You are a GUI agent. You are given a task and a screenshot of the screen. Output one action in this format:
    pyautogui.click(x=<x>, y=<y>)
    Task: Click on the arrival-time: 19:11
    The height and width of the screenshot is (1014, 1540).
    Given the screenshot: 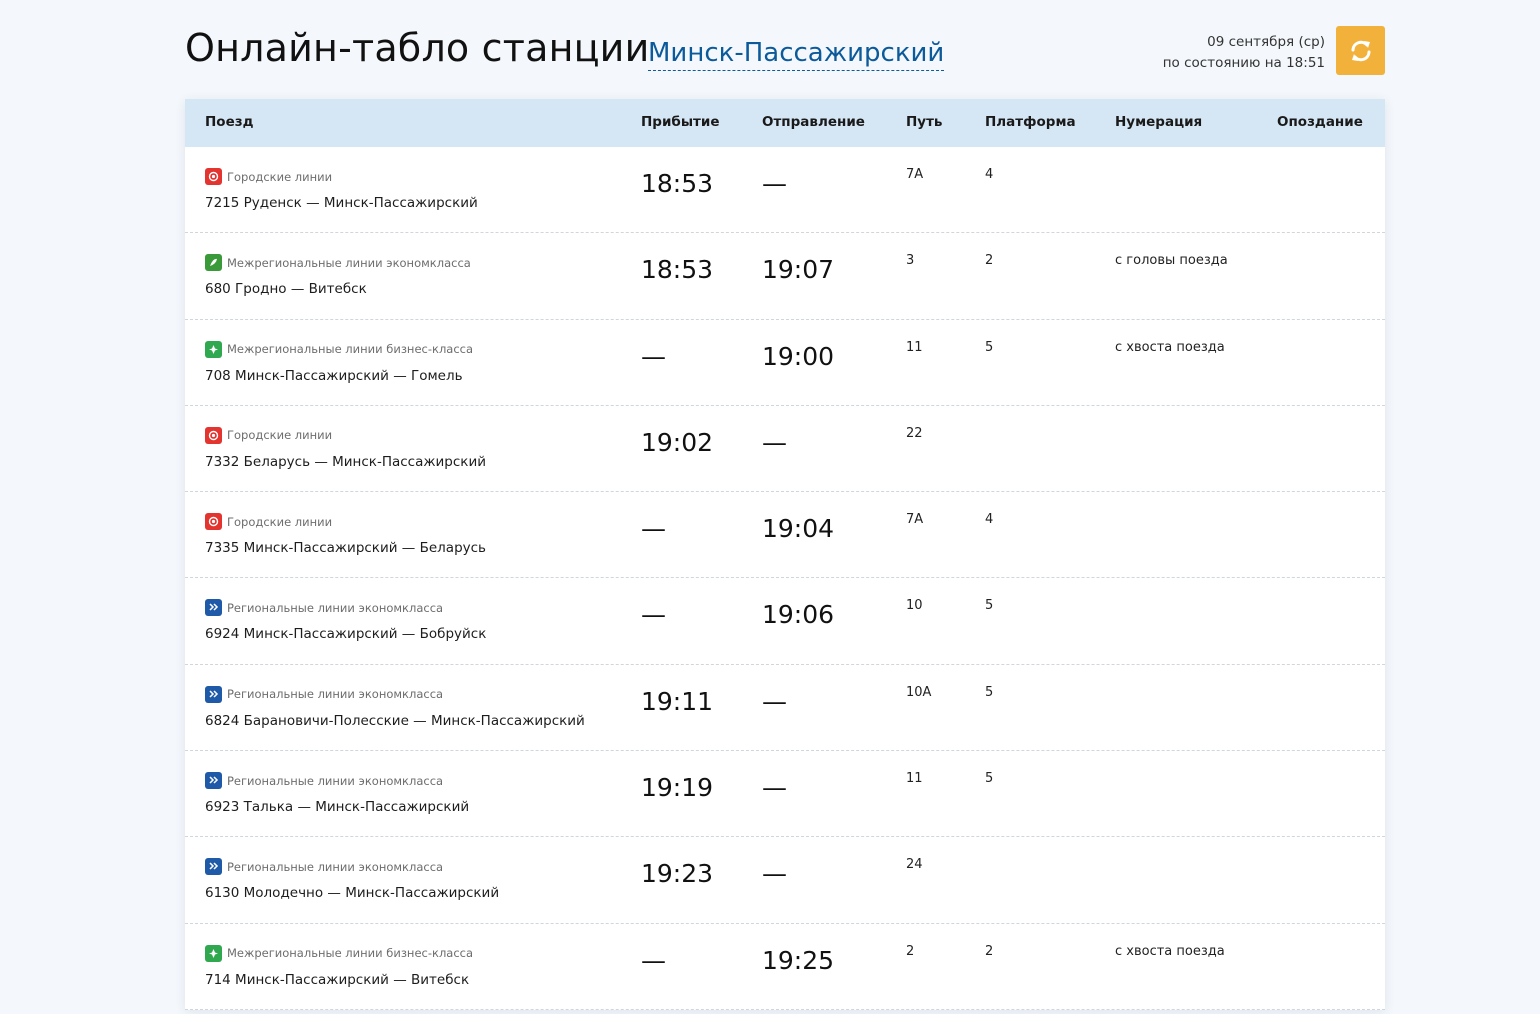 What is the action you would take?
    pyautogui.click(x=677, y=701)
    